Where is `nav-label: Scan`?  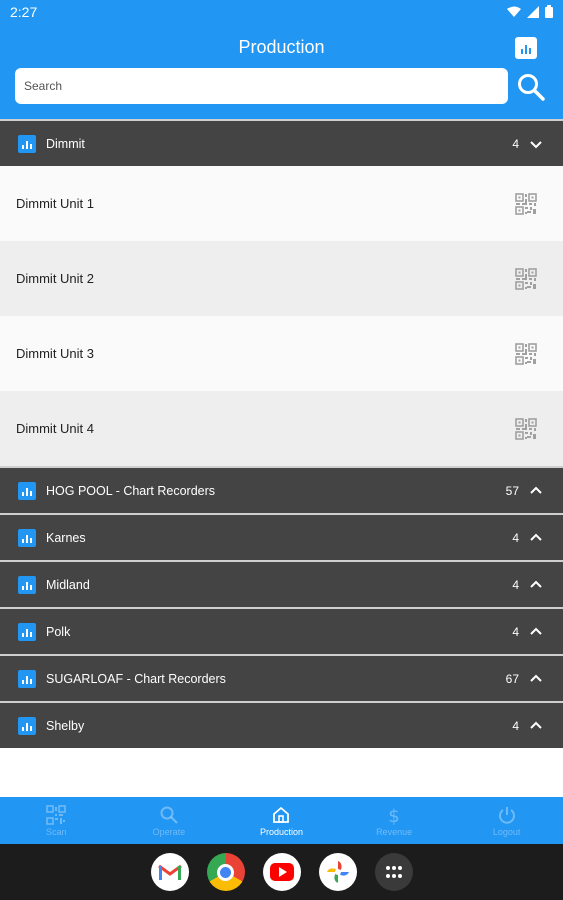
nav-label: Scan is located at coordinates (56, 831).